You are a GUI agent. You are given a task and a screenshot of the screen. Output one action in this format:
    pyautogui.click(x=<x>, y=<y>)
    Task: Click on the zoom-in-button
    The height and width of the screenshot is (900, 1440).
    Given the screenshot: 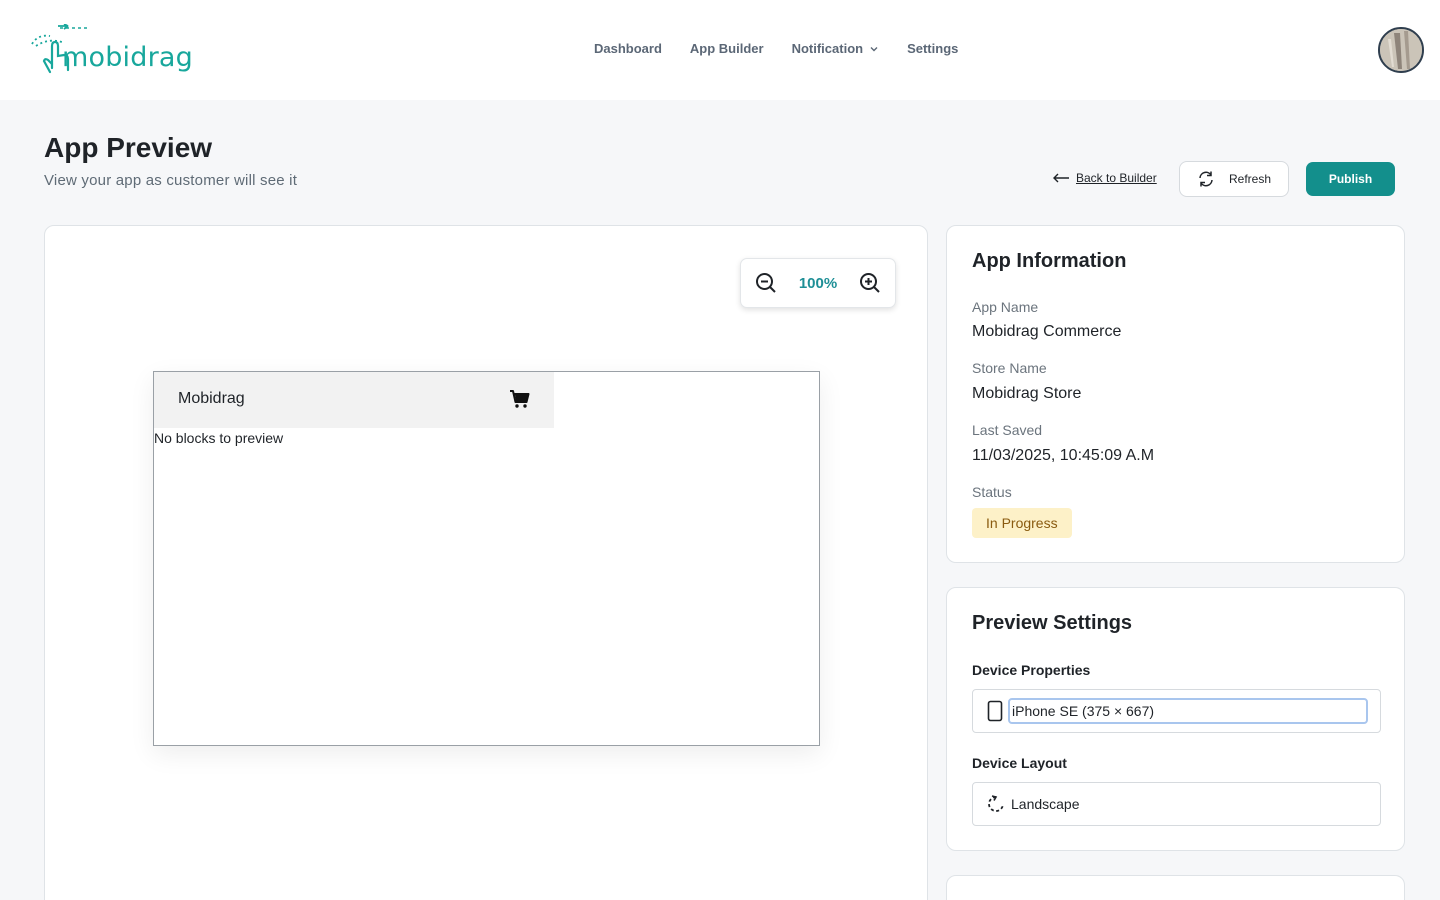 What is the action you would take?
    pyautogui.click(x=870, y=283)
    